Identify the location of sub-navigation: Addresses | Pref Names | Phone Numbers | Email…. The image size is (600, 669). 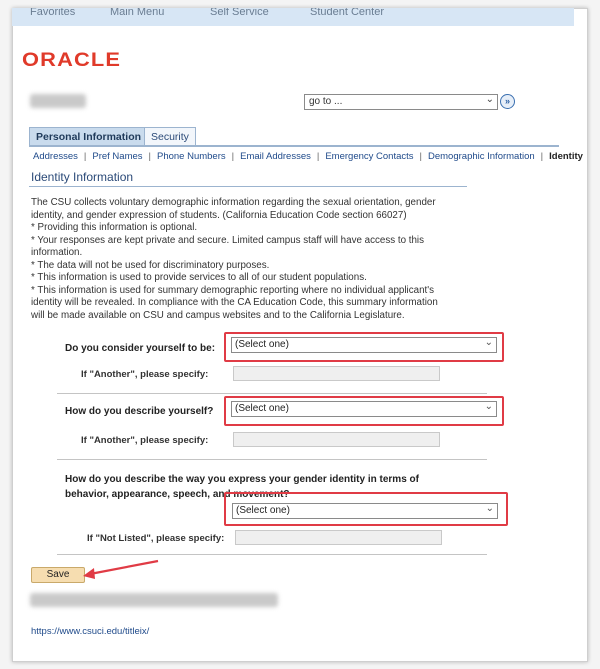
(308, 156).